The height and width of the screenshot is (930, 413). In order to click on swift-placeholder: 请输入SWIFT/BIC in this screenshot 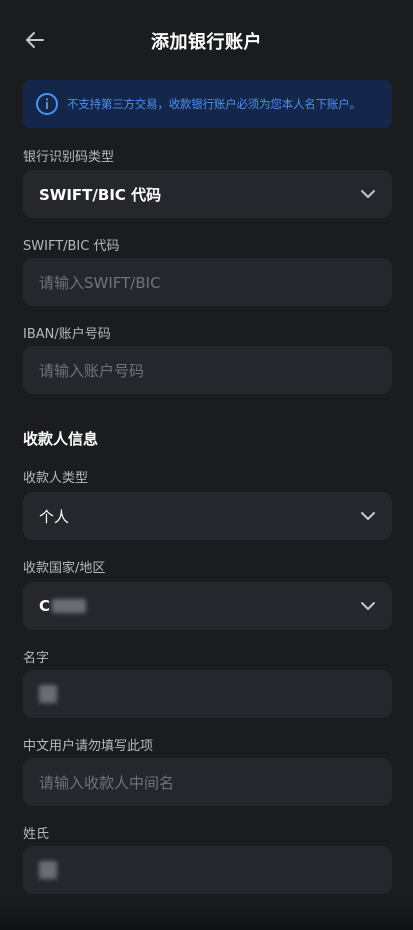, I will do `click(100, 282)`.